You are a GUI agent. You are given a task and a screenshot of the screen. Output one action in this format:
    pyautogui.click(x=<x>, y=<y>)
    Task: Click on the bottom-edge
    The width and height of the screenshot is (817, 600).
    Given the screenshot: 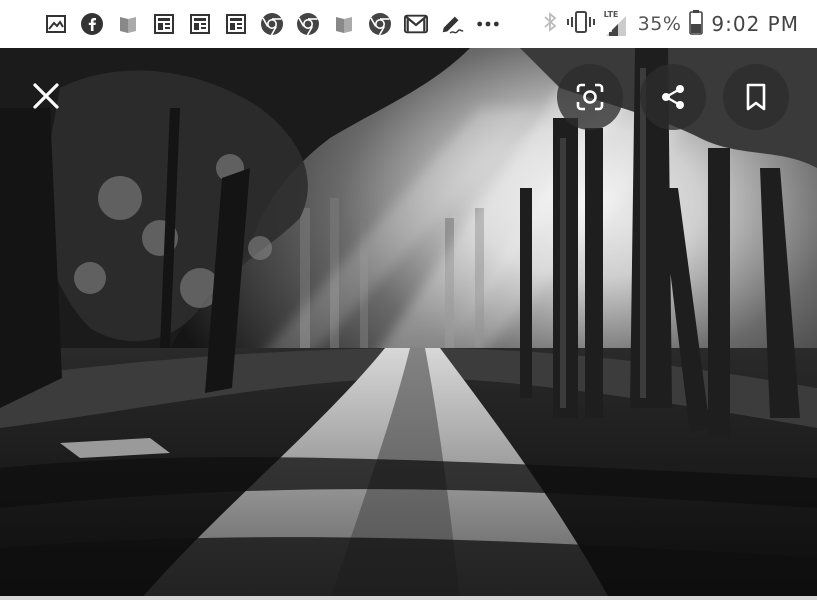 What is the action you would take?
    pyautogui.click(x=408, y=598)
    